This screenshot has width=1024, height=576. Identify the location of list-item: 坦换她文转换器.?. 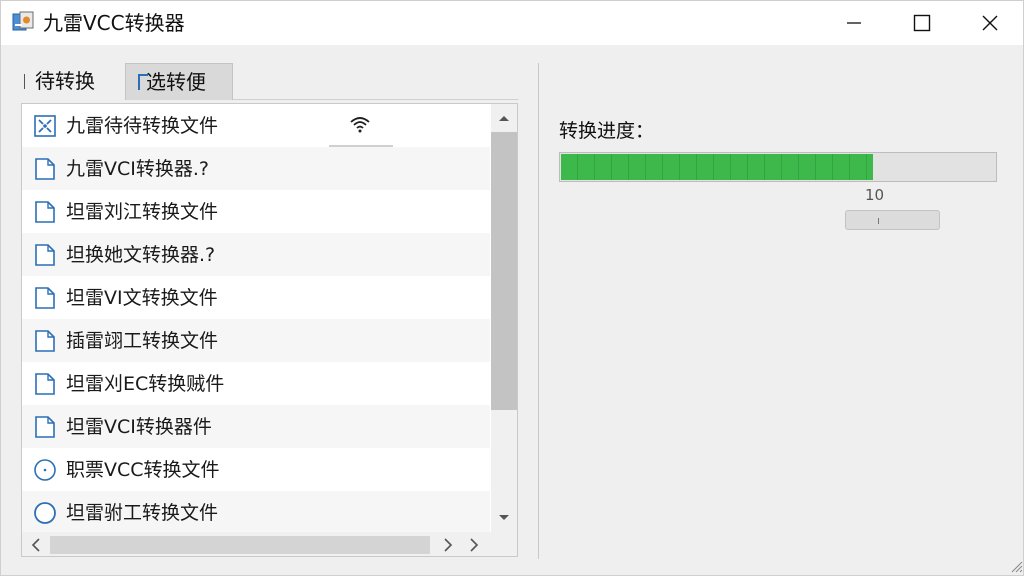
(256, 254).